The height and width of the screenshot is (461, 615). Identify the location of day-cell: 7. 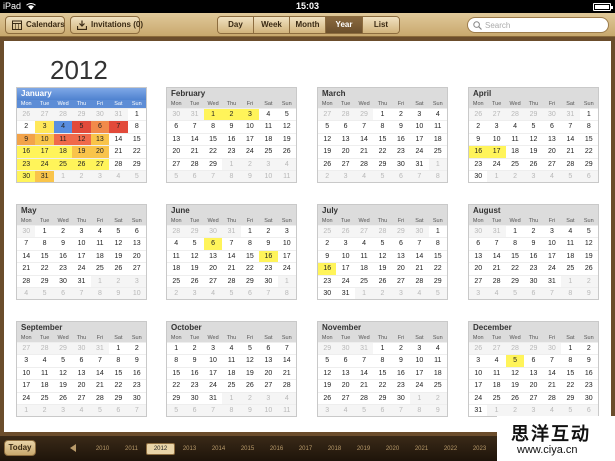
(364, 126).